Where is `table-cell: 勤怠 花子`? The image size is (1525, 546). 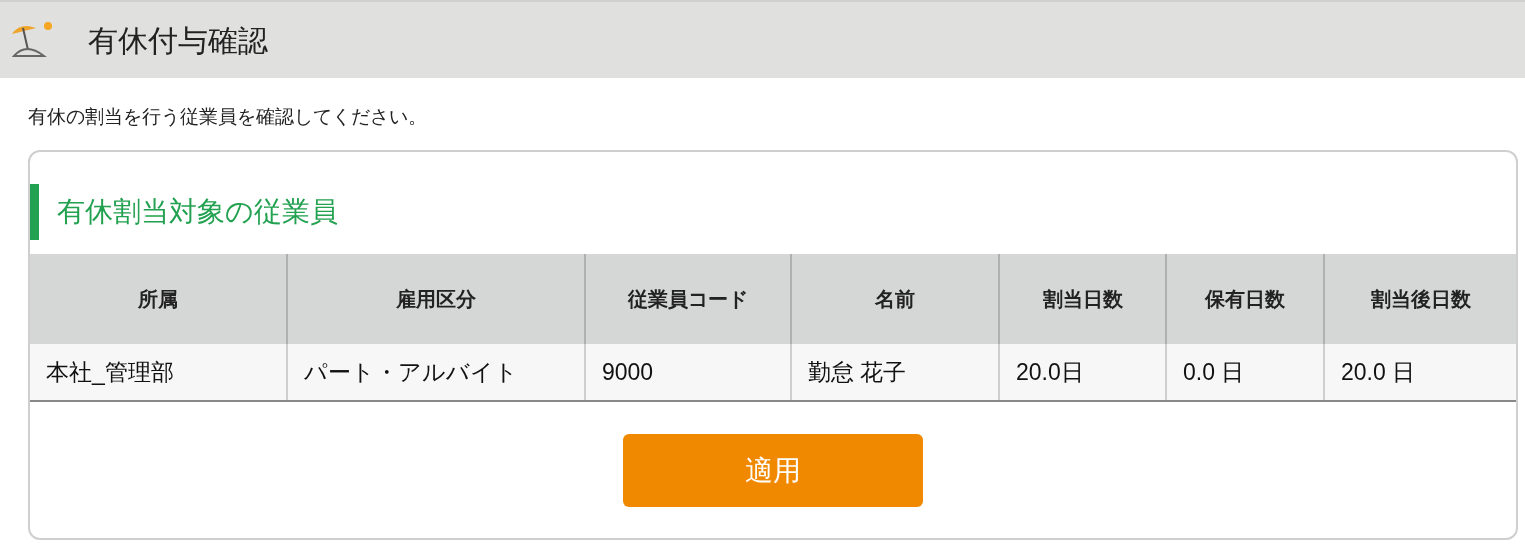
table-cell: 勤怠 花子 is located at coordinates (894, 372).